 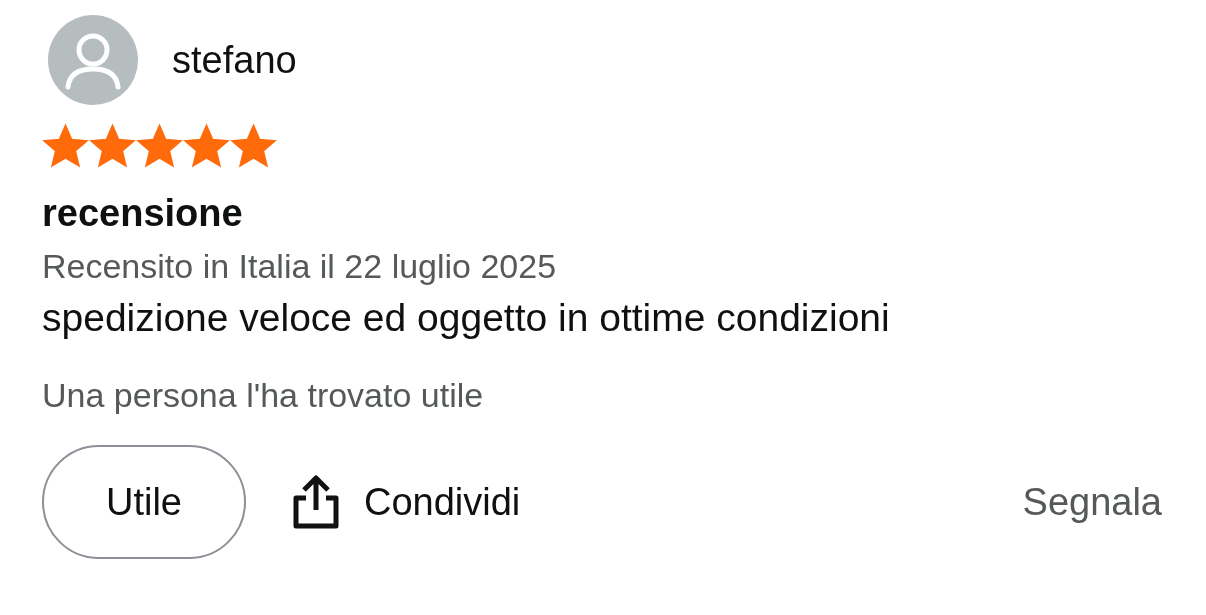 What do you see at coordinates (466, 318) in the screenshot?
I see `review-text: spedizione veloce ed oggetto in ottime condizioni` at bounding box center [466, 318].